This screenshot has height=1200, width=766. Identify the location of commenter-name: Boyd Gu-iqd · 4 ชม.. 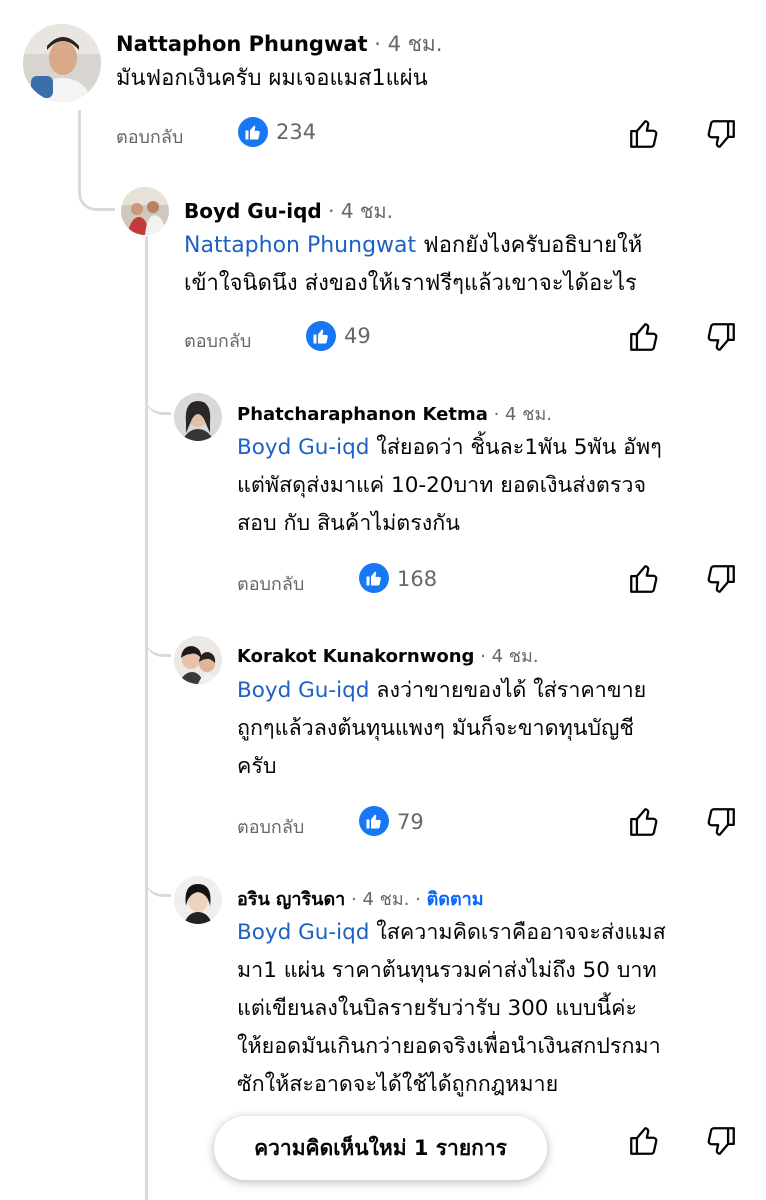
(288, 211).